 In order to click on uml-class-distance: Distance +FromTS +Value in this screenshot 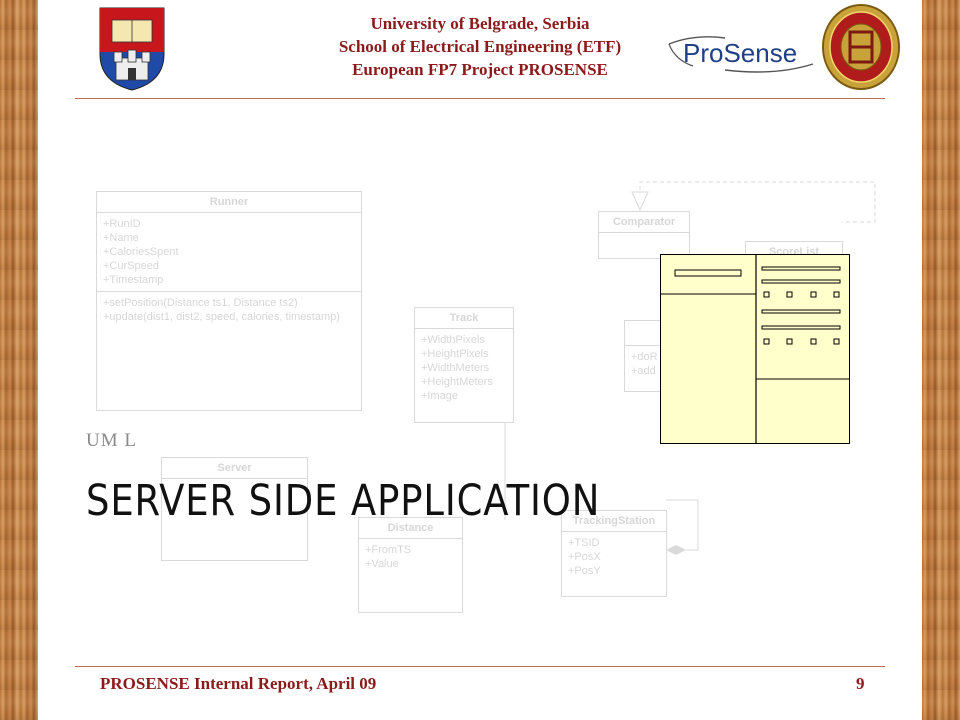, I will do `click(410, 565)`.